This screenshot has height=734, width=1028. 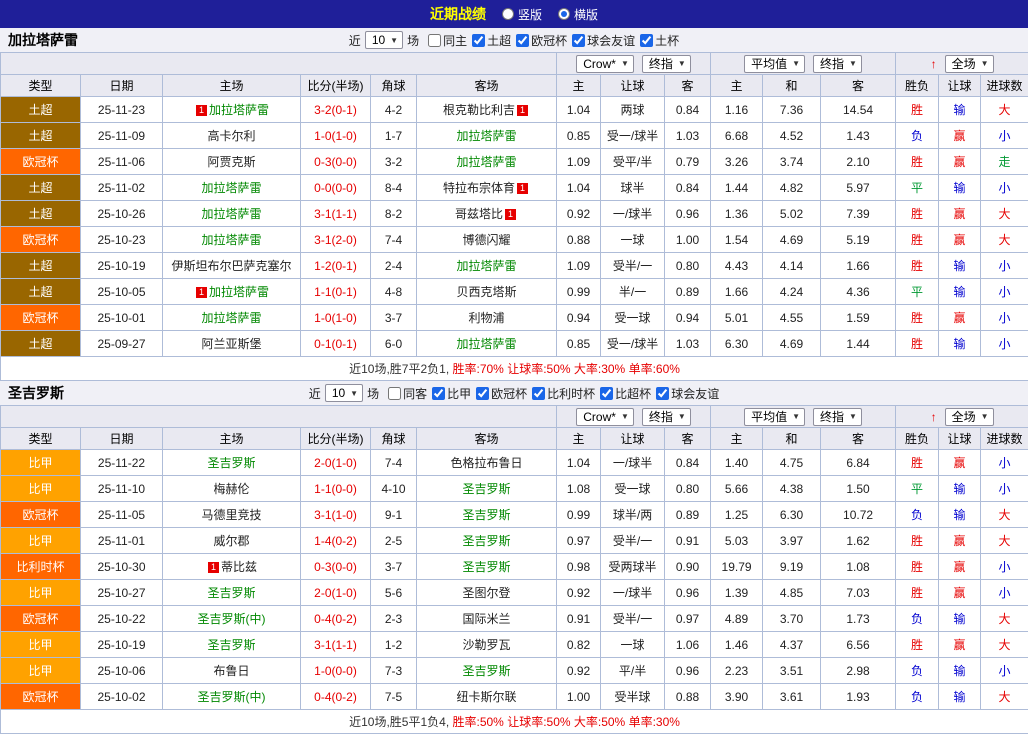 I want to click on home-team-link: 威尔郡, so click(x=231, y=541).